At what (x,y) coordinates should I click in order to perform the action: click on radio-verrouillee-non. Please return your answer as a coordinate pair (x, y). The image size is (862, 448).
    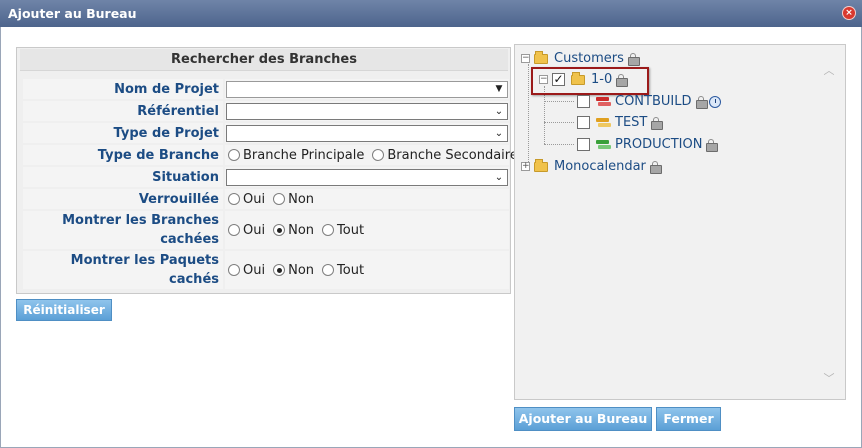
    Looking at the image, I should click on (279, 199).